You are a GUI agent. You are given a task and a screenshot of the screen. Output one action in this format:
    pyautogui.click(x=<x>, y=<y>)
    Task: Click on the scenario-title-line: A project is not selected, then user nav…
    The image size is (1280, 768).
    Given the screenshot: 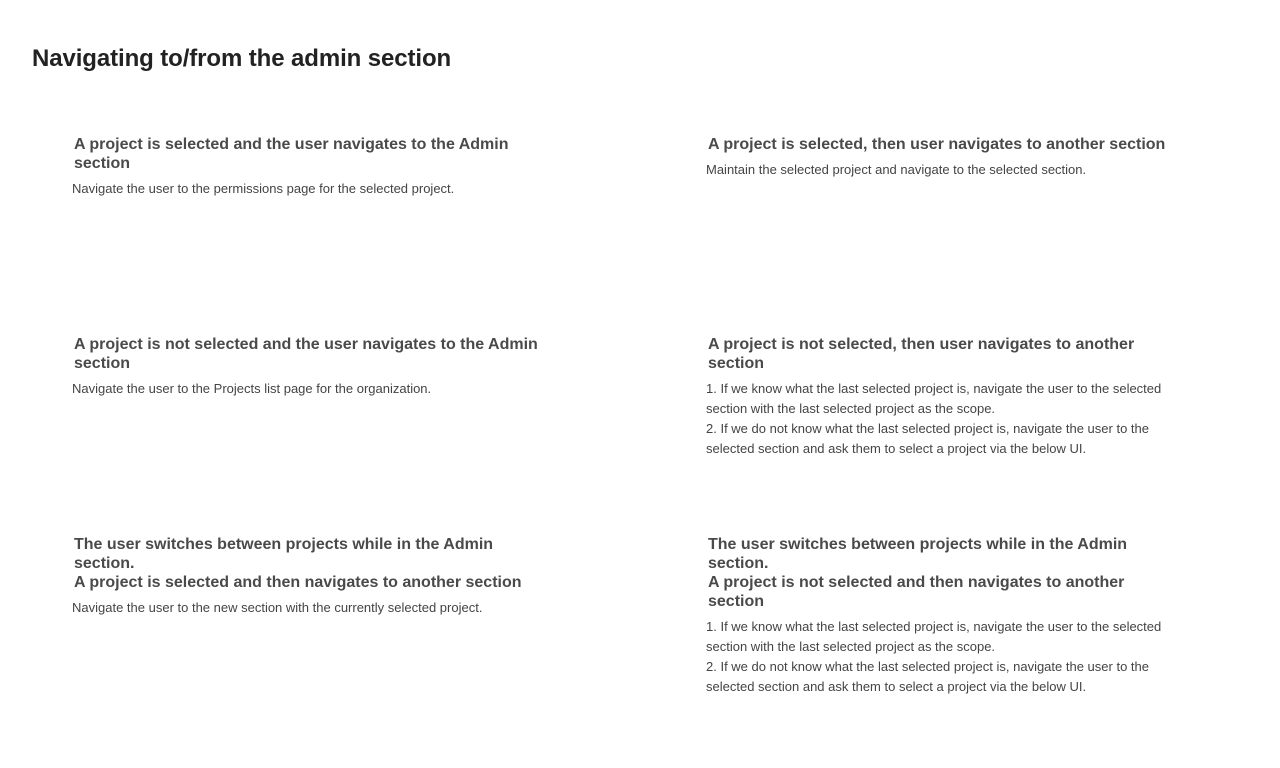 What is the action you would take?
    pyautogui.click(x=921, y=354)
    